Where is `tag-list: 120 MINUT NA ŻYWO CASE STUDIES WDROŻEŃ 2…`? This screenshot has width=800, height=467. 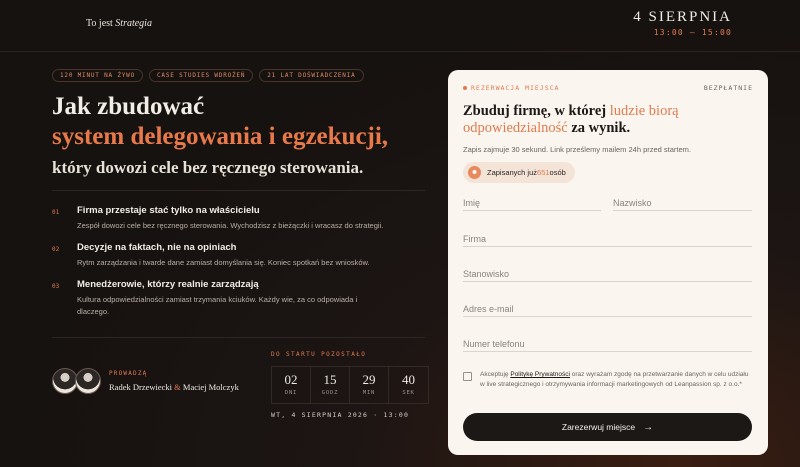 tag-list: 120 MINUT NA ŻYWO CASE STUDIES WDROŻEŃ 2… is located at coordinates (208, 75).